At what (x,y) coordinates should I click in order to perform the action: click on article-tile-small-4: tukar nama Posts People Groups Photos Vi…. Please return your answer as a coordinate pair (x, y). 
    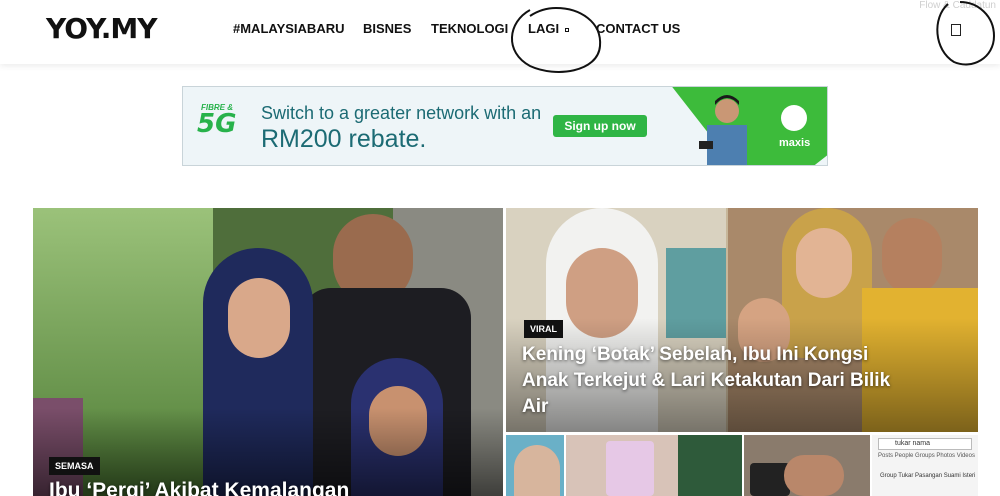
    Looking at the image, I should click on (925, 465).